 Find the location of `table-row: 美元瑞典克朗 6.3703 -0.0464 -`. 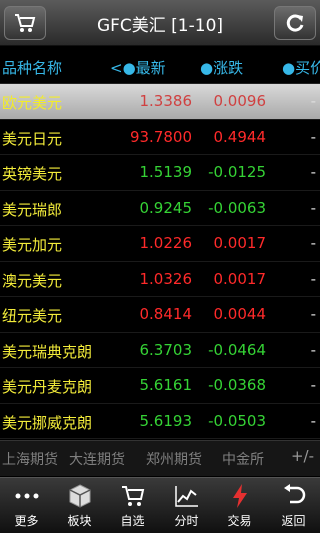

table-row: 美元瑞典克朗 6.3703 -0.0464 - is located at coordinates (160, 350).